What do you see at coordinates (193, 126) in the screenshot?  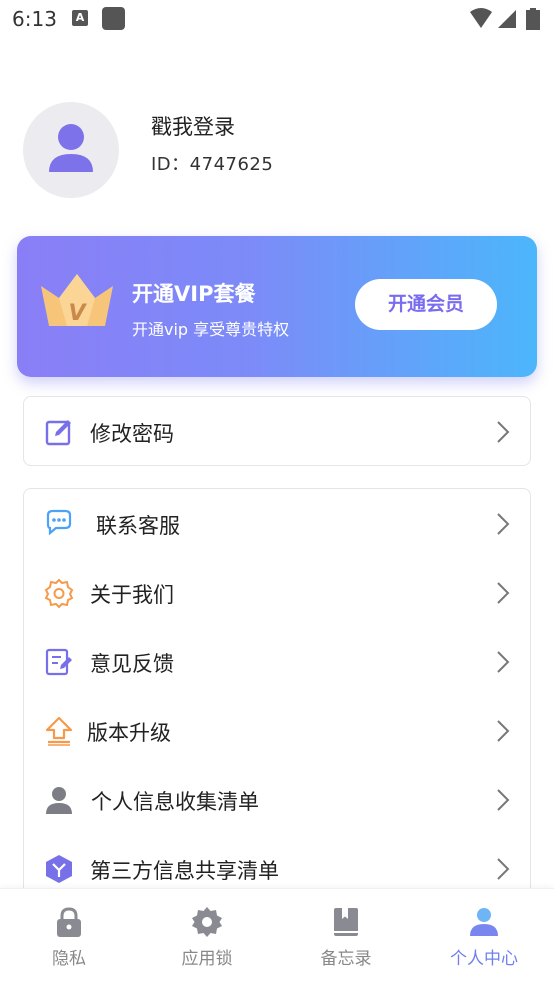 I see `login-prompt: 戳我登录` at bounding box center [193, 126].